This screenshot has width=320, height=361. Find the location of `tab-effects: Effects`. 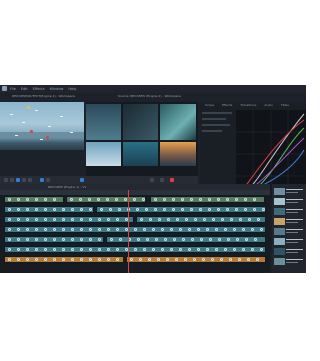

tab-effects: Effects is located at coordinates (227, 105).